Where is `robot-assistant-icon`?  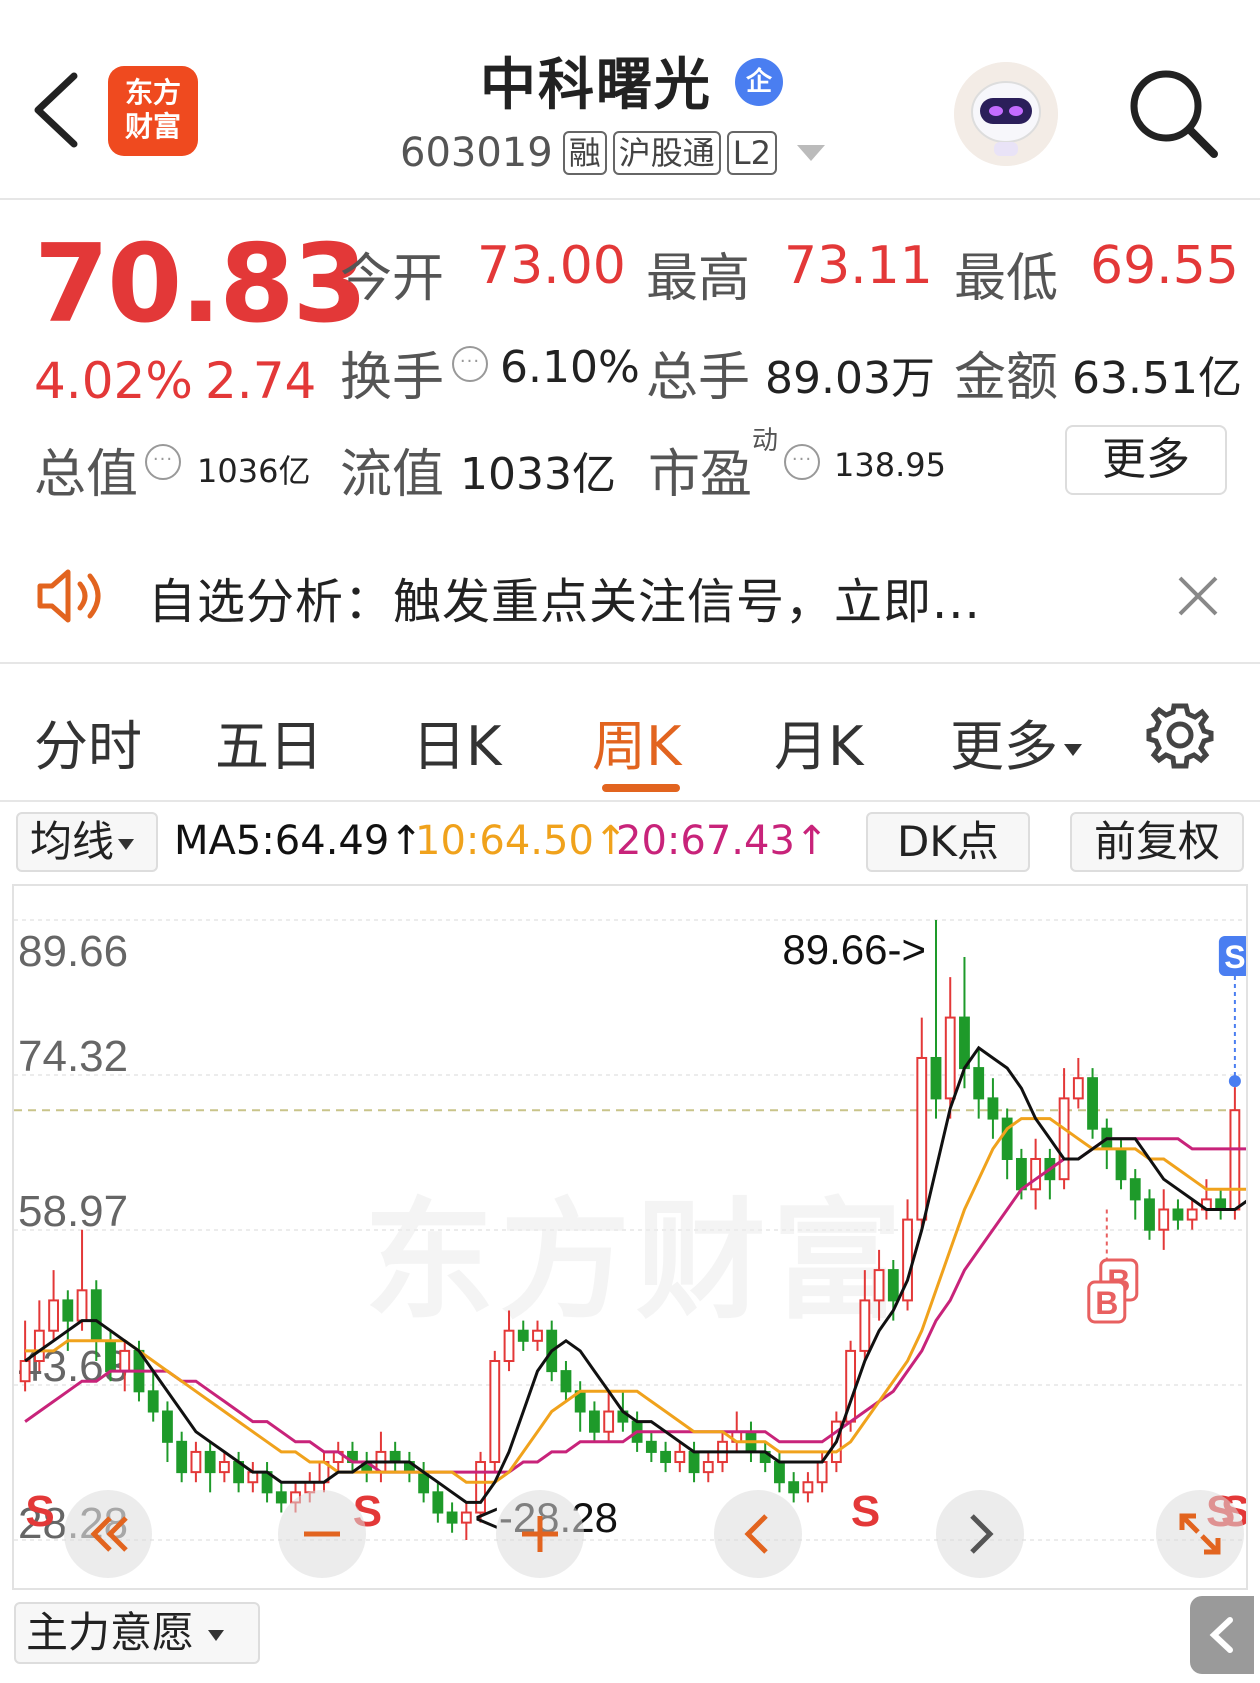
robot-assistant-icon is located at coordinates (1006, 114).